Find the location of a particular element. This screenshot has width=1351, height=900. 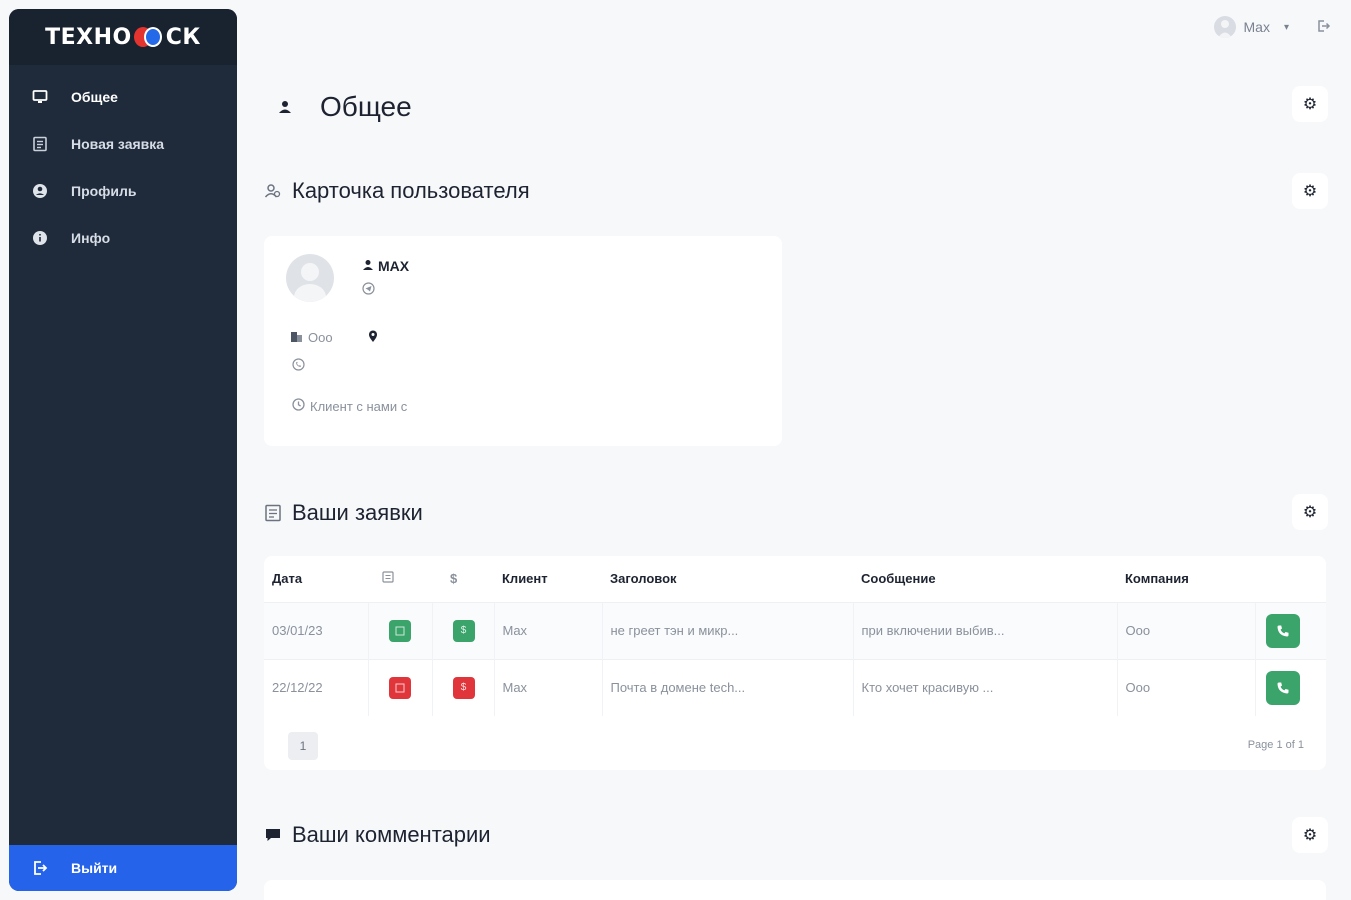

client-since-row: Клиент с нами с is located at coordinates (349, 406).